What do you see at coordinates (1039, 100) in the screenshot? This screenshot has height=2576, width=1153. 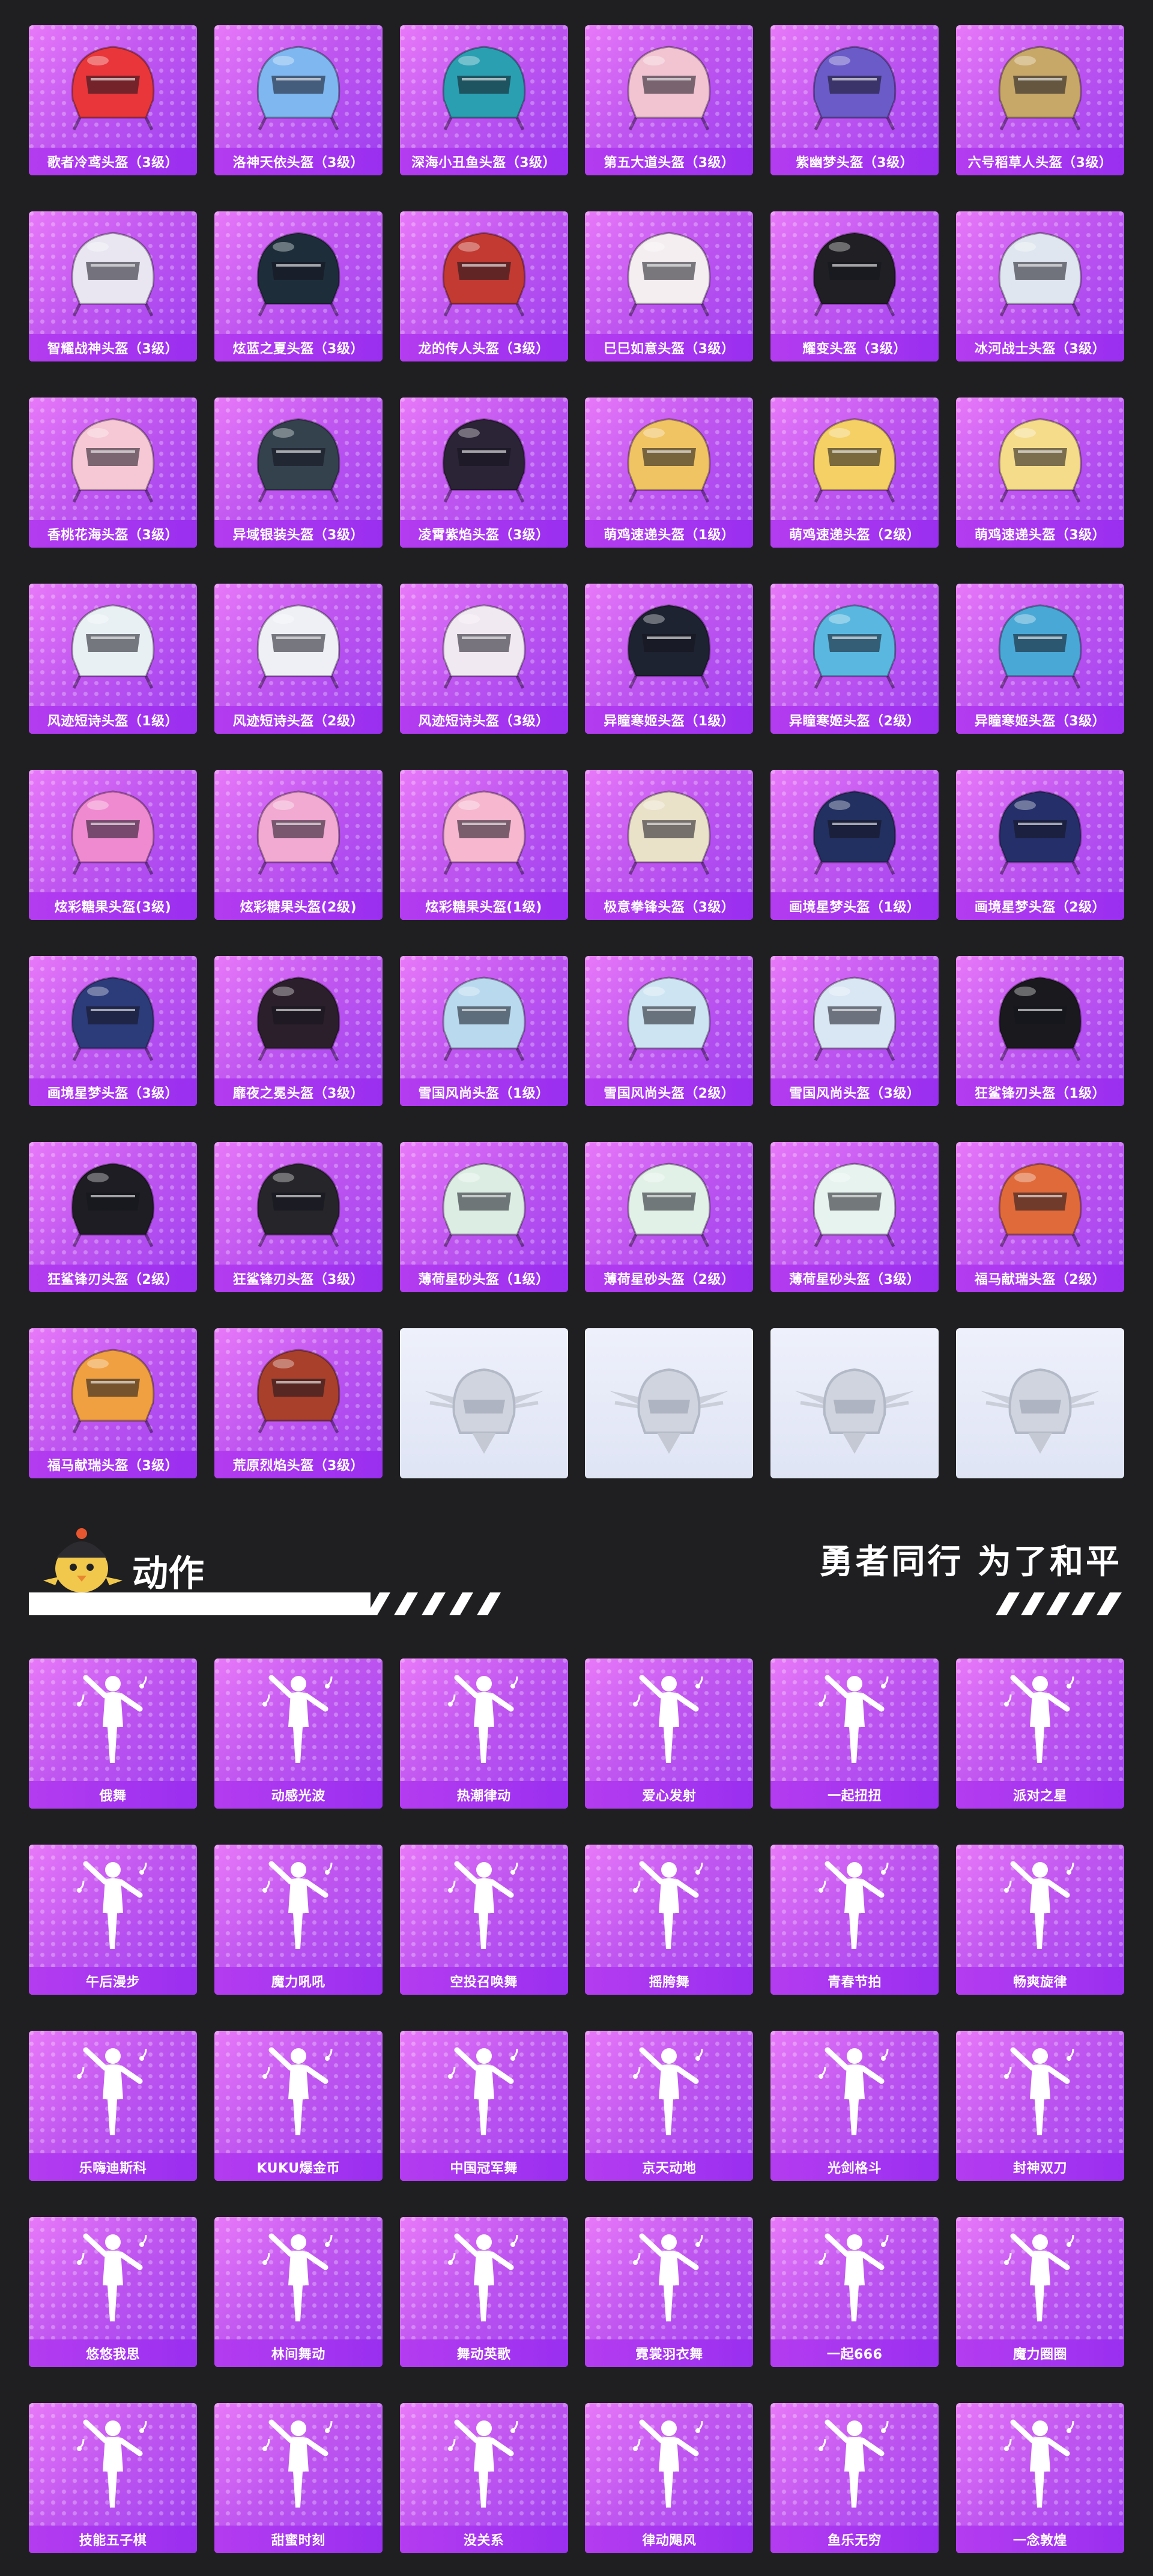 I see `helmet-card: 六号稻草人头盔（3级）` at bounding box center [1039, 100].